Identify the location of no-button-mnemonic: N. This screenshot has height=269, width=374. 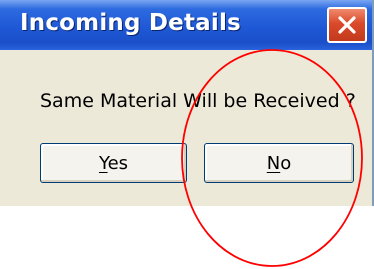
(273, 163).